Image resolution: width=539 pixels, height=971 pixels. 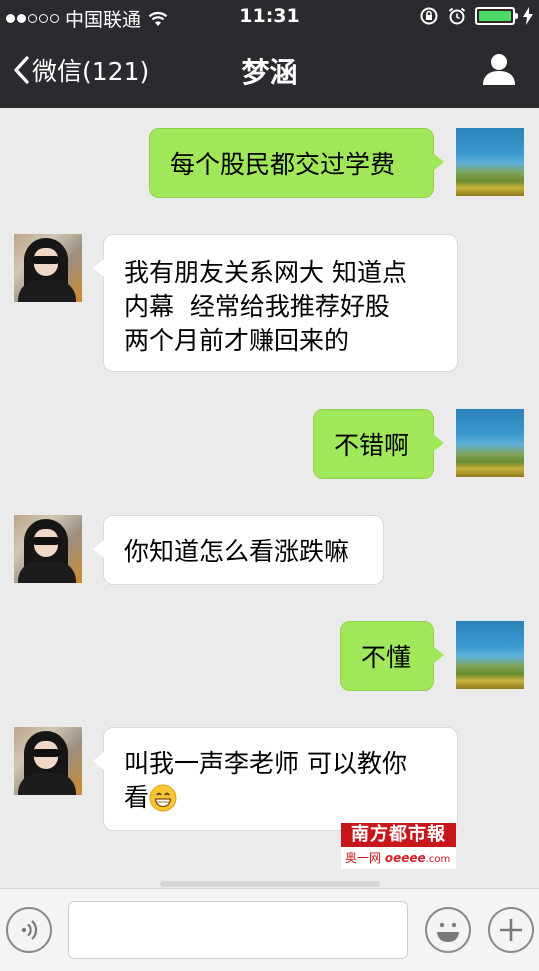 I want to click on watermark-prefix: 奥一网, so click(x=363, y=858).